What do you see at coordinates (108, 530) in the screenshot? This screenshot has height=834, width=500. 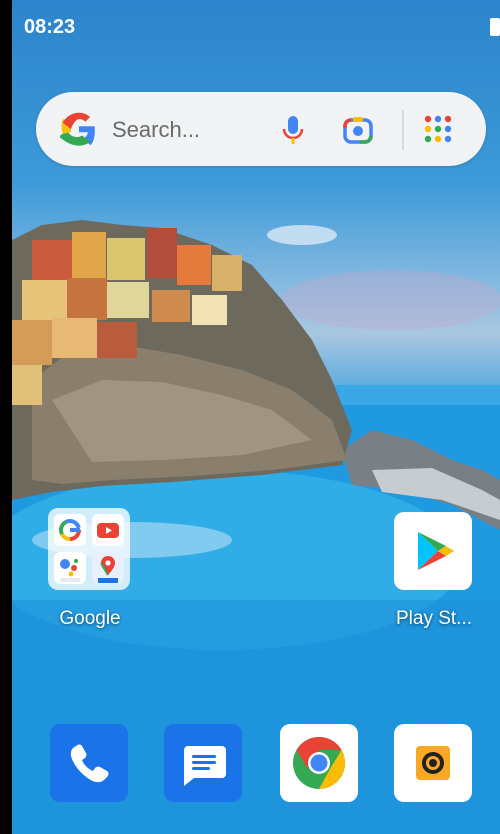 I see `youtube-app-icon` at bounding box center [108, 530].